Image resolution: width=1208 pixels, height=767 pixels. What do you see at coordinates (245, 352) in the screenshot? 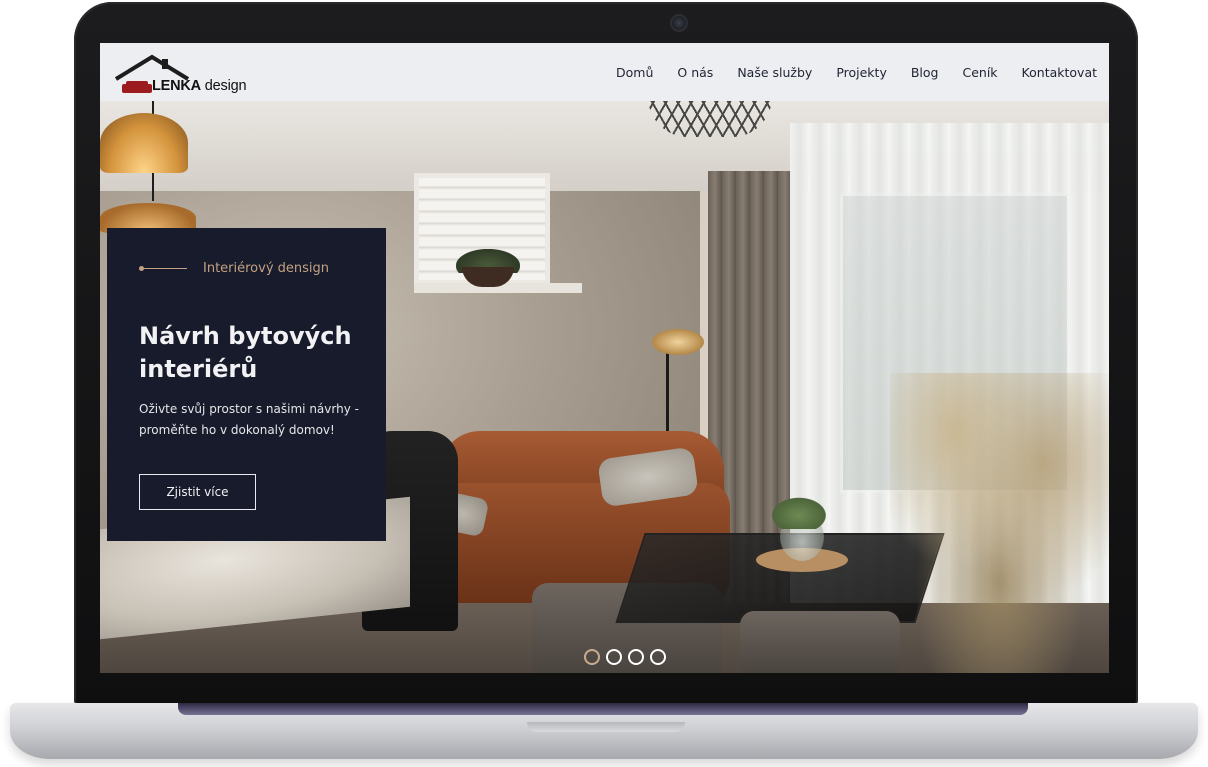
I see `hero-title: Návrh bytových interiérů` at bounding box center [245, 352].